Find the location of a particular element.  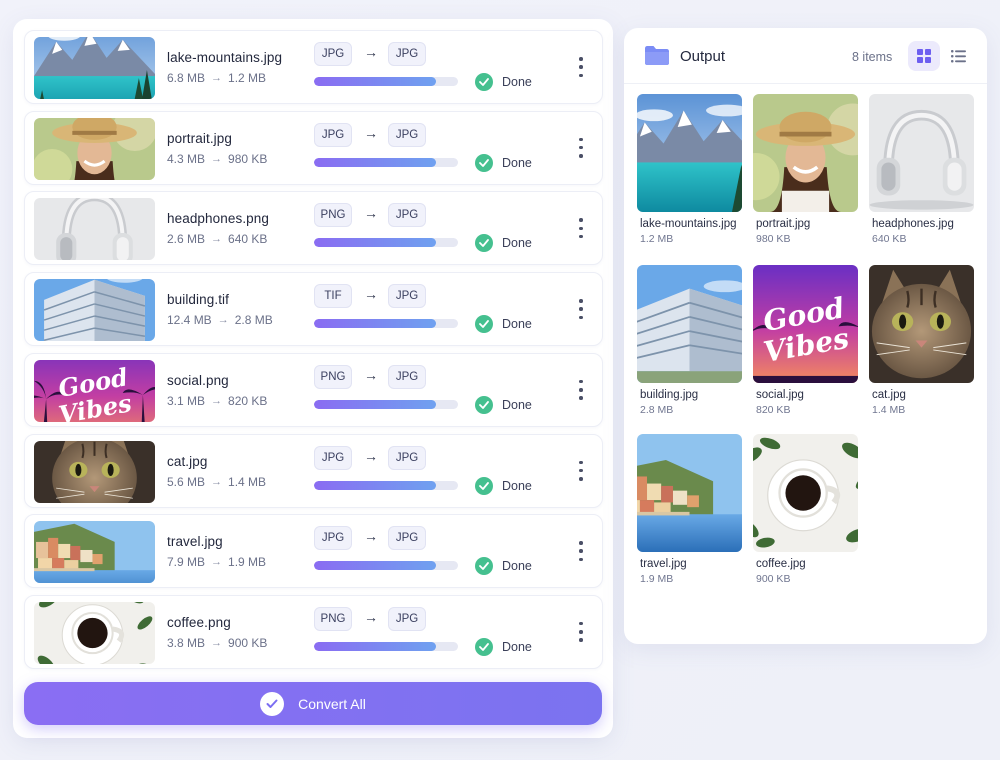

converted-size: 1.4 MB is located at coordinates (247, 481).